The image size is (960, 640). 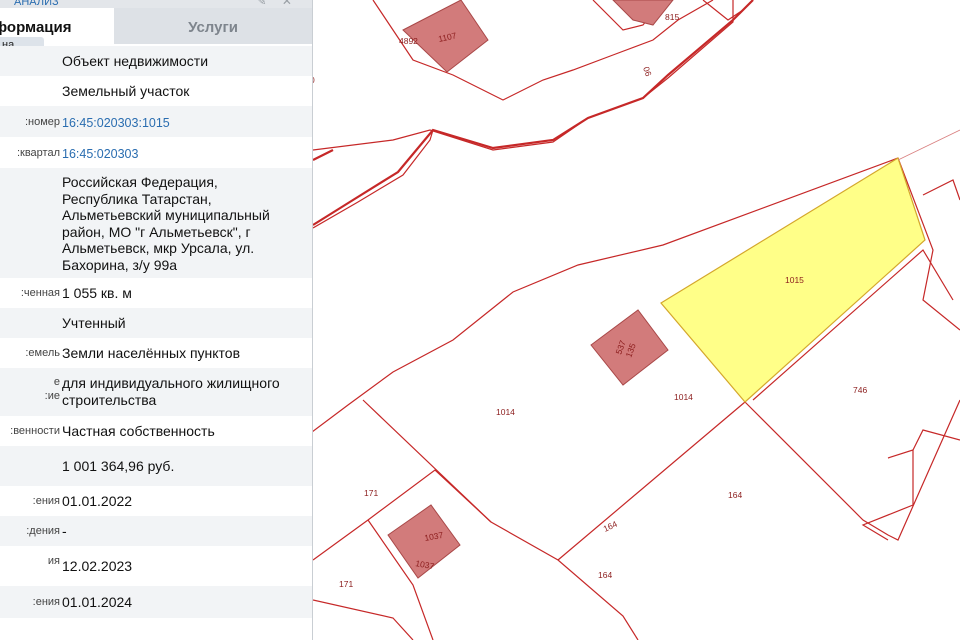 What do you see at coordinates (213, 26) in the screenshot?
I see `tab-services: Услуги` at bounding box center [213, 26].